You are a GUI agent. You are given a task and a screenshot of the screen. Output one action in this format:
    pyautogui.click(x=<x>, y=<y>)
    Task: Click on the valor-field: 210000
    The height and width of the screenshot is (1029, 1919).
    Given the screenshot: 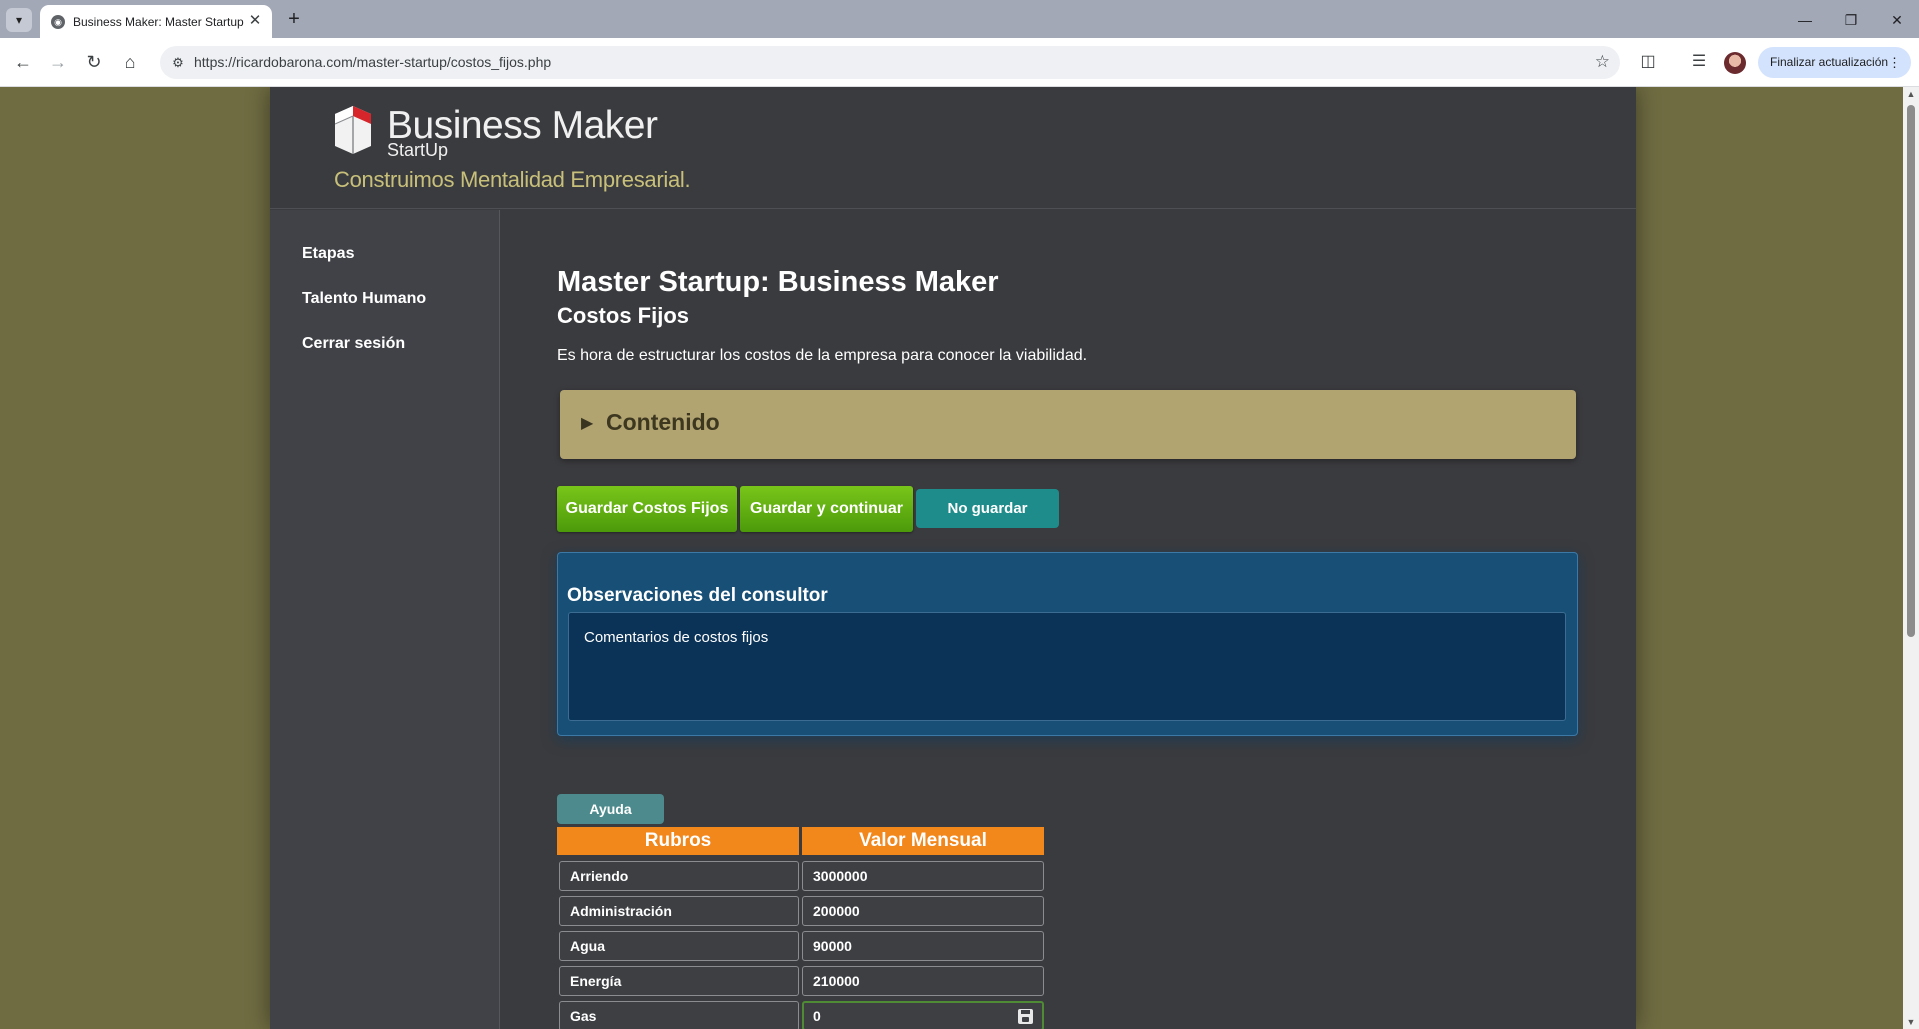 What is the action you would take?
    pyautogui.click(x=923, y=981)
    